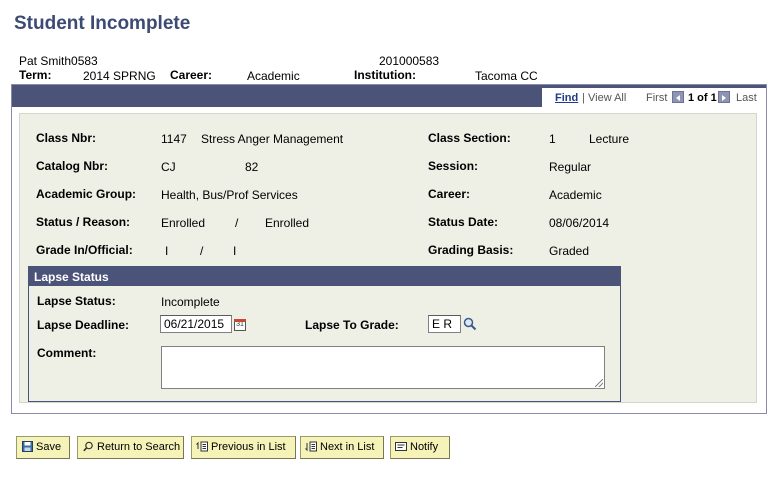 This screenshot has height=500, width=778. Describe the element at coordinates (469, 138) in the screenshot. I see `class-section-label: Class Section:` at that location.